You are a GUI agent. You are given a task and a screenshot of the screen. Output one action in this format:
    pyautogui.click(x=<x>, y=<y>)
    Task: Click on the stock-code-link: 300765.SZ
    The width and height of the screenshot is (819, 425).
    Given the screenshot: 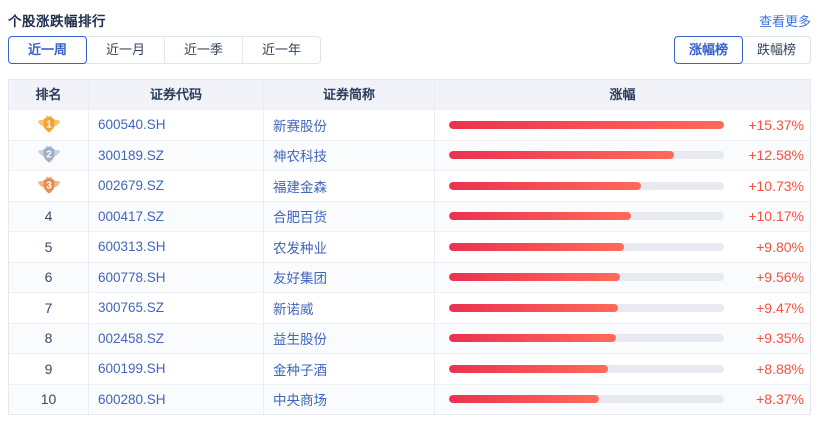 What is the action you would take?
    pyautogui.click(x=131, y=307)
    